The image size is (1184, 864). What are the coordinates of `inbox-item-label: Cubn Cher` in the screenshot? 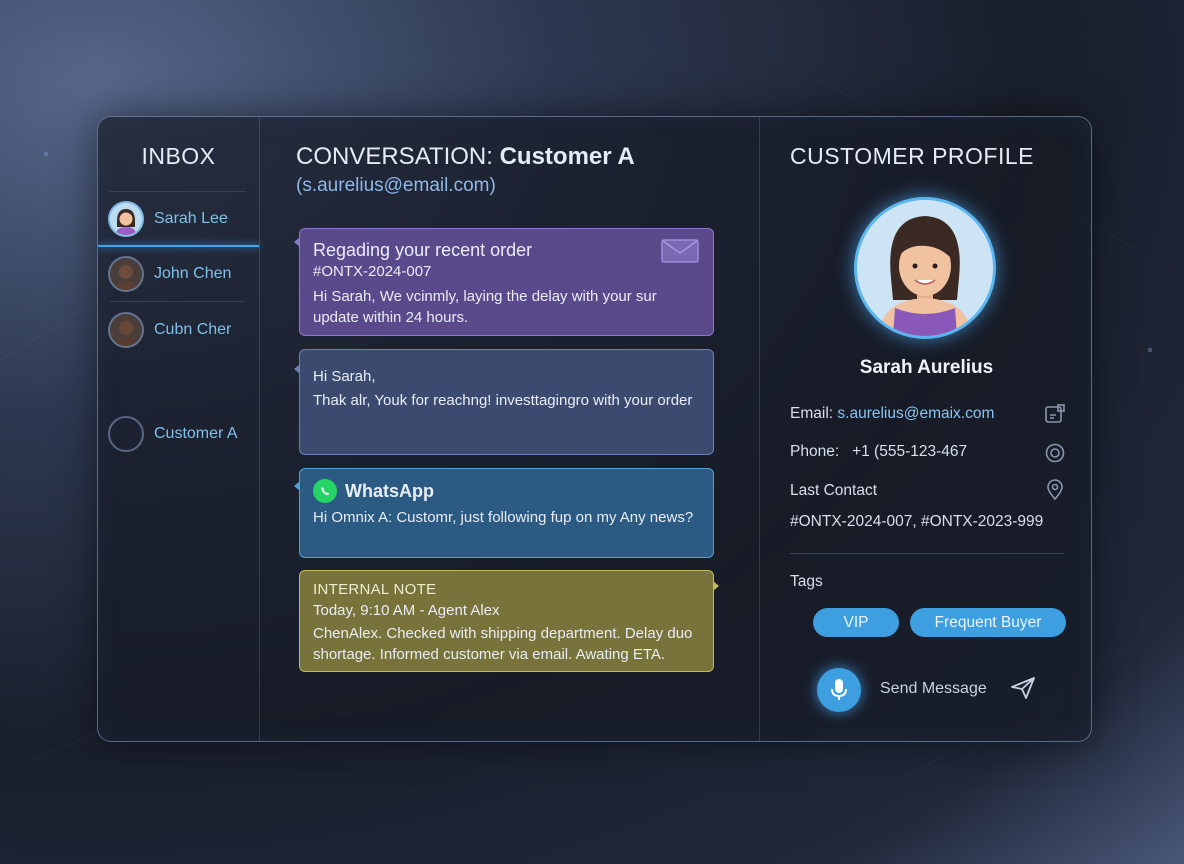 It's located at (193, 329).